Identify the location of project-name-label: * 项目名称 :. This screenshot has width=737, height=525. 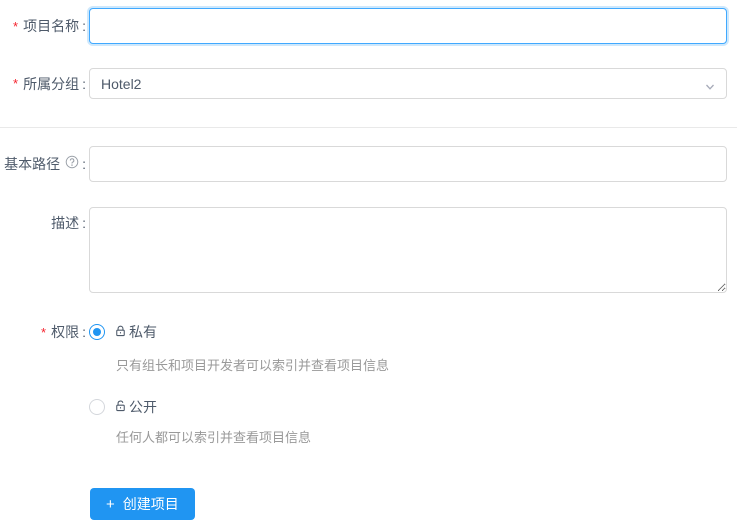
(43, 26).